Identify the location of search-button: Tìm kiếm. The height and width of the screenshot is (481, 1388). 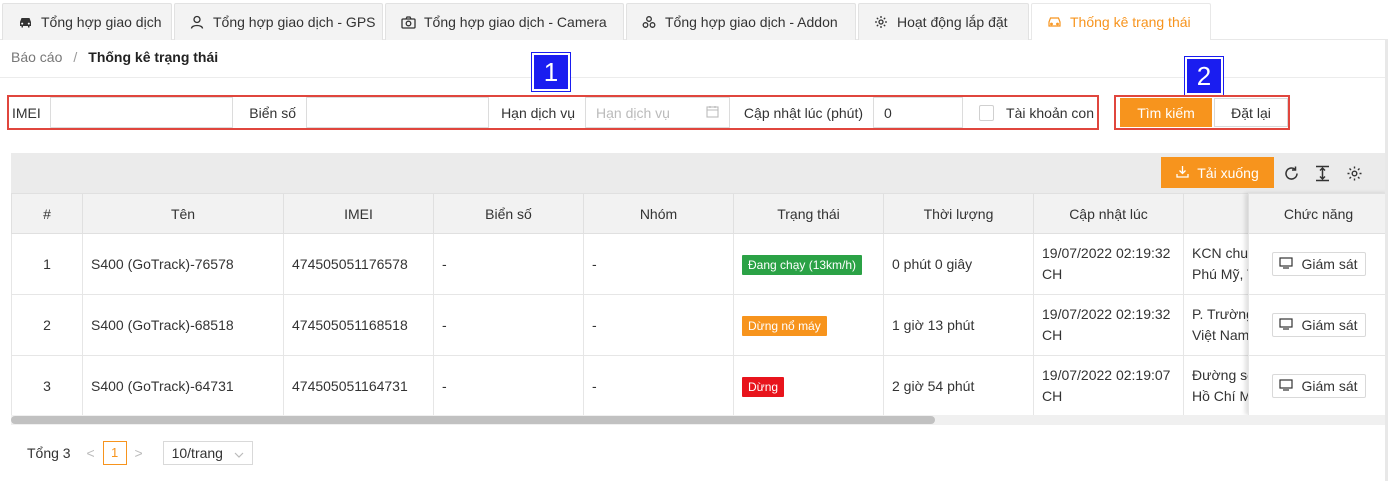
(1166, 112).